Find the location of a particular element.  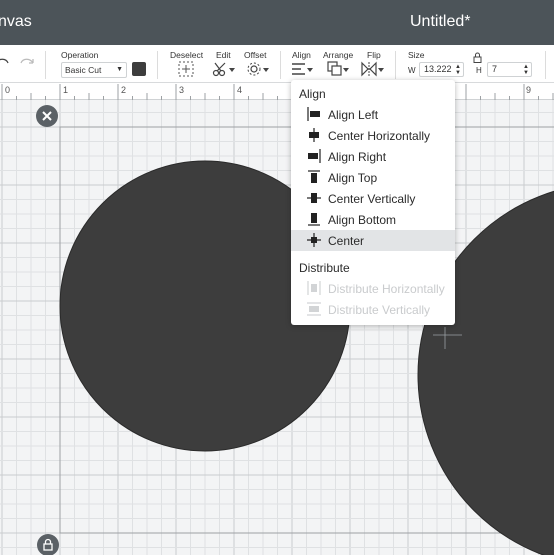

offset-label: Offset is located at coordinates (255, 55).